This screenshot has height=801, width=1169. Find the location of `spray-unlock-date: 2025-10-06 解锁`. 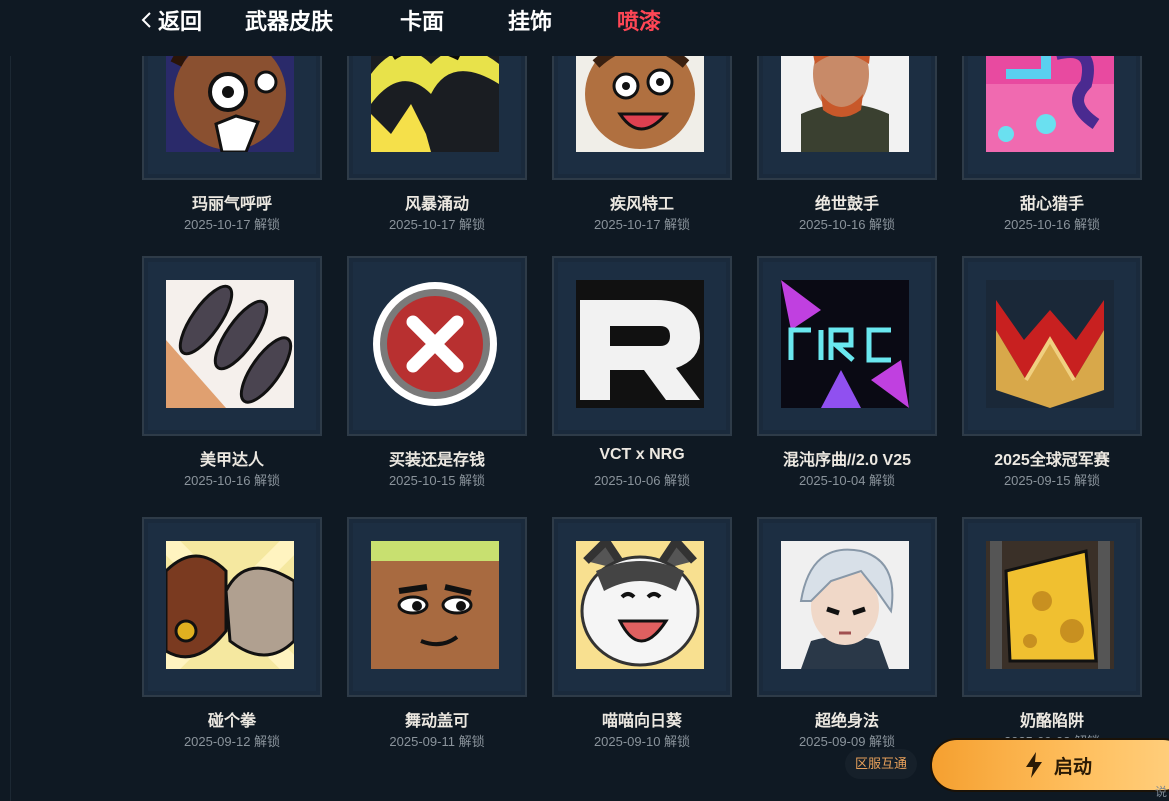

spray-unlock-date: 2025-10-06 解锁 is located at coordinates (642, 480).